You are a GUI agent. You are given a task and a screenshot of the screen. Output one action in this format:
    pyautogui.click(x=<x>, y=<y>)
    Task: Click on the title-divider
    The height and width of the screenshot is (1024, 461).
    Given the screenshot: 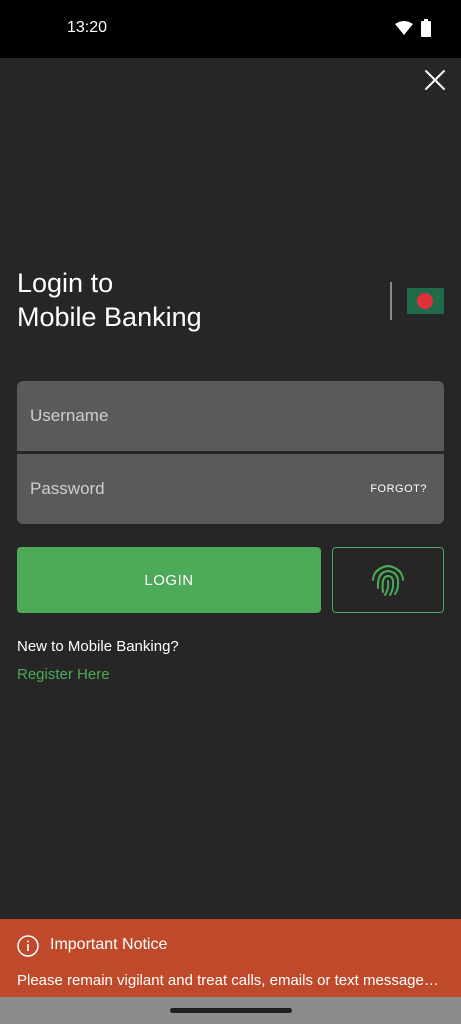 What is the action you would take?
    pyautogui.click(x=391, y=301)
    